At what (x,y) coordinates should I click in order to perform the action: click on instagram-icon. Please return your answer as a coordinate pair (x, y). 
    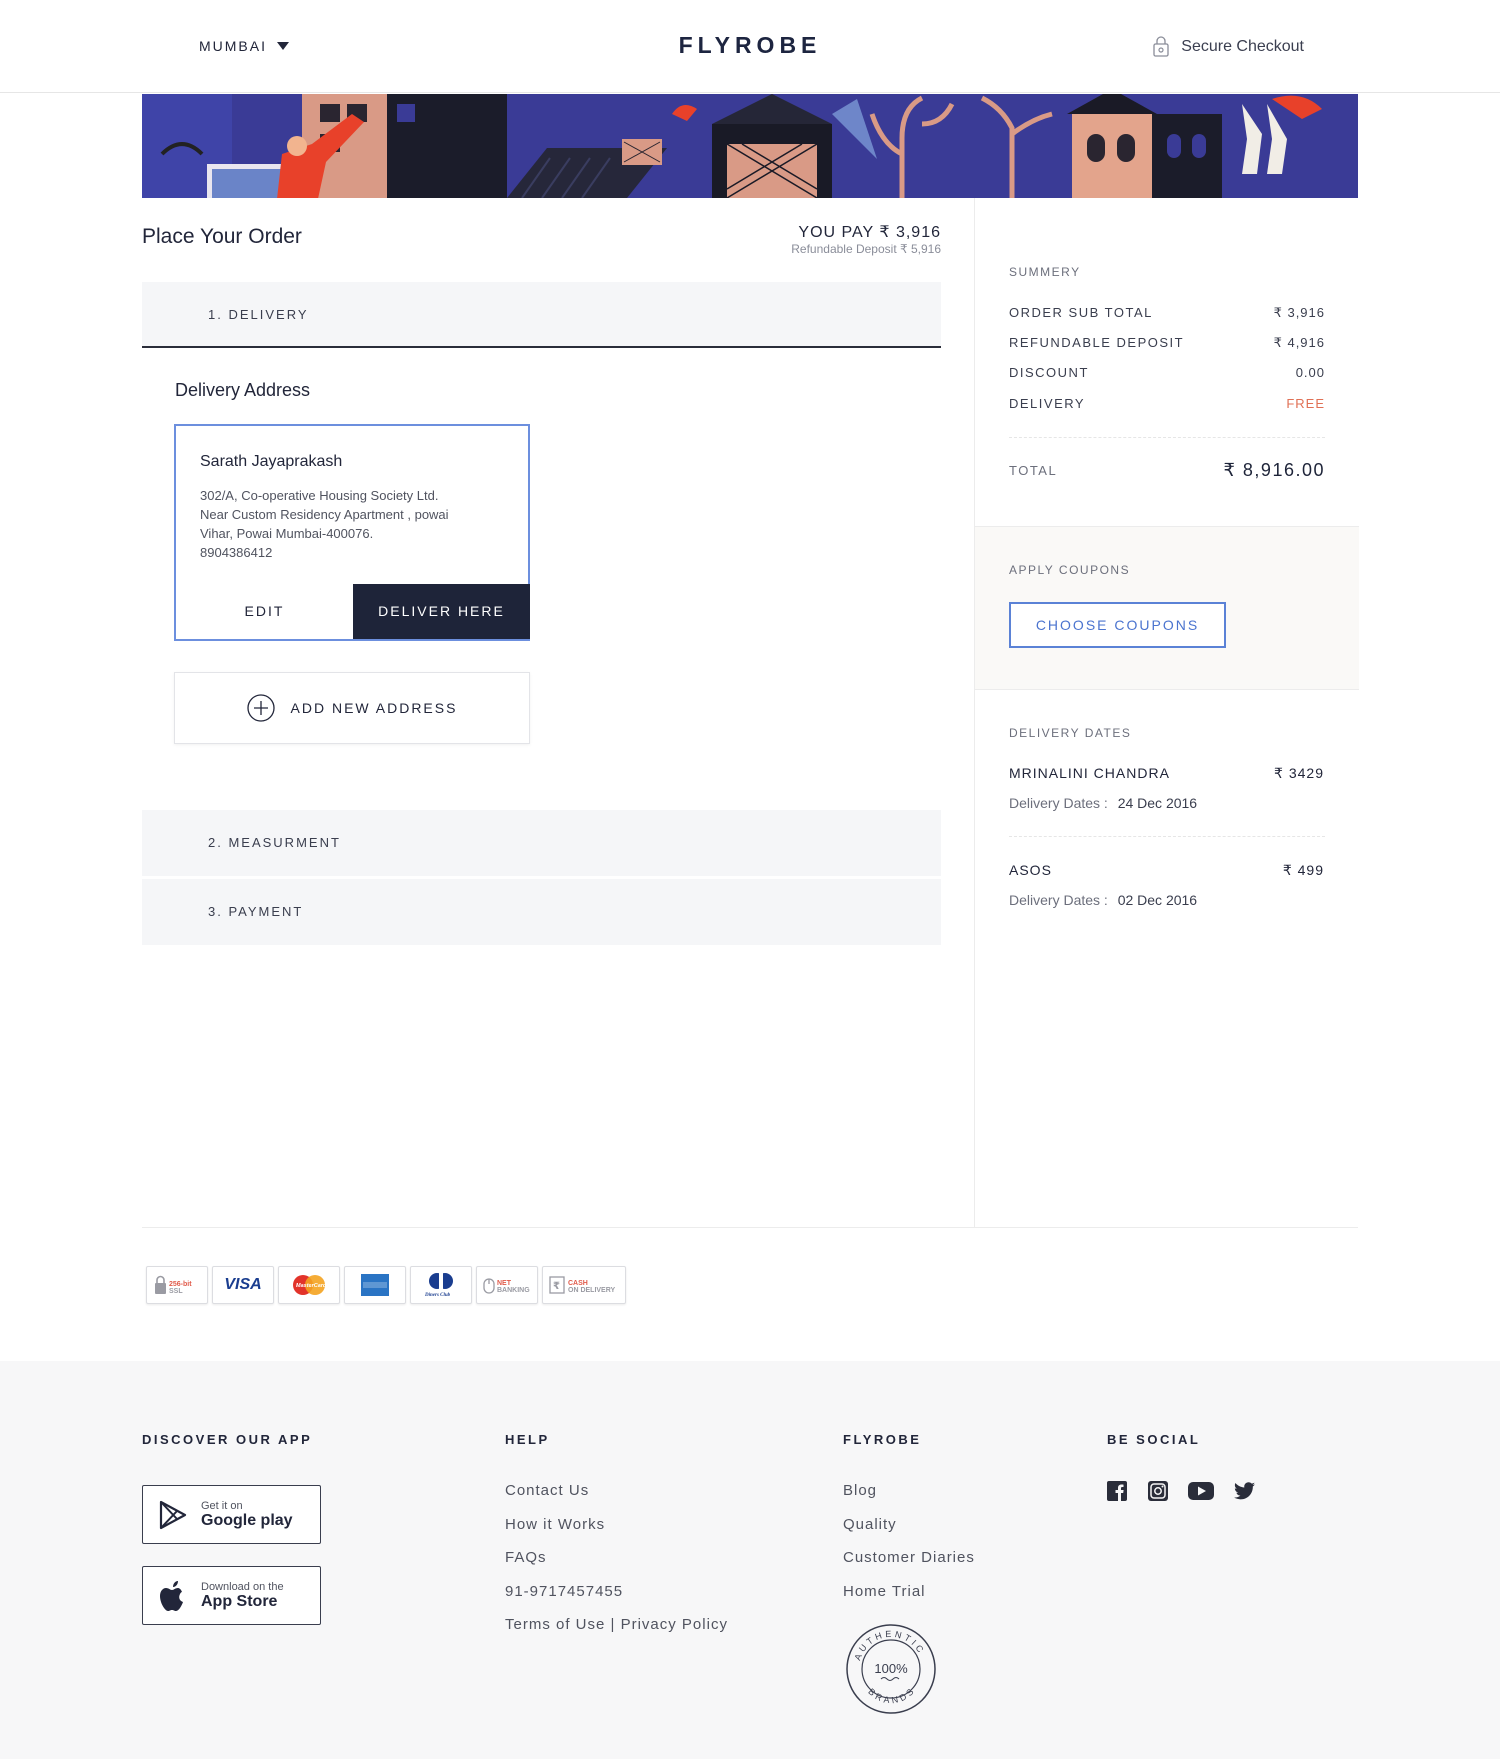
    Looking at the image, I should click on (1157, 1490).